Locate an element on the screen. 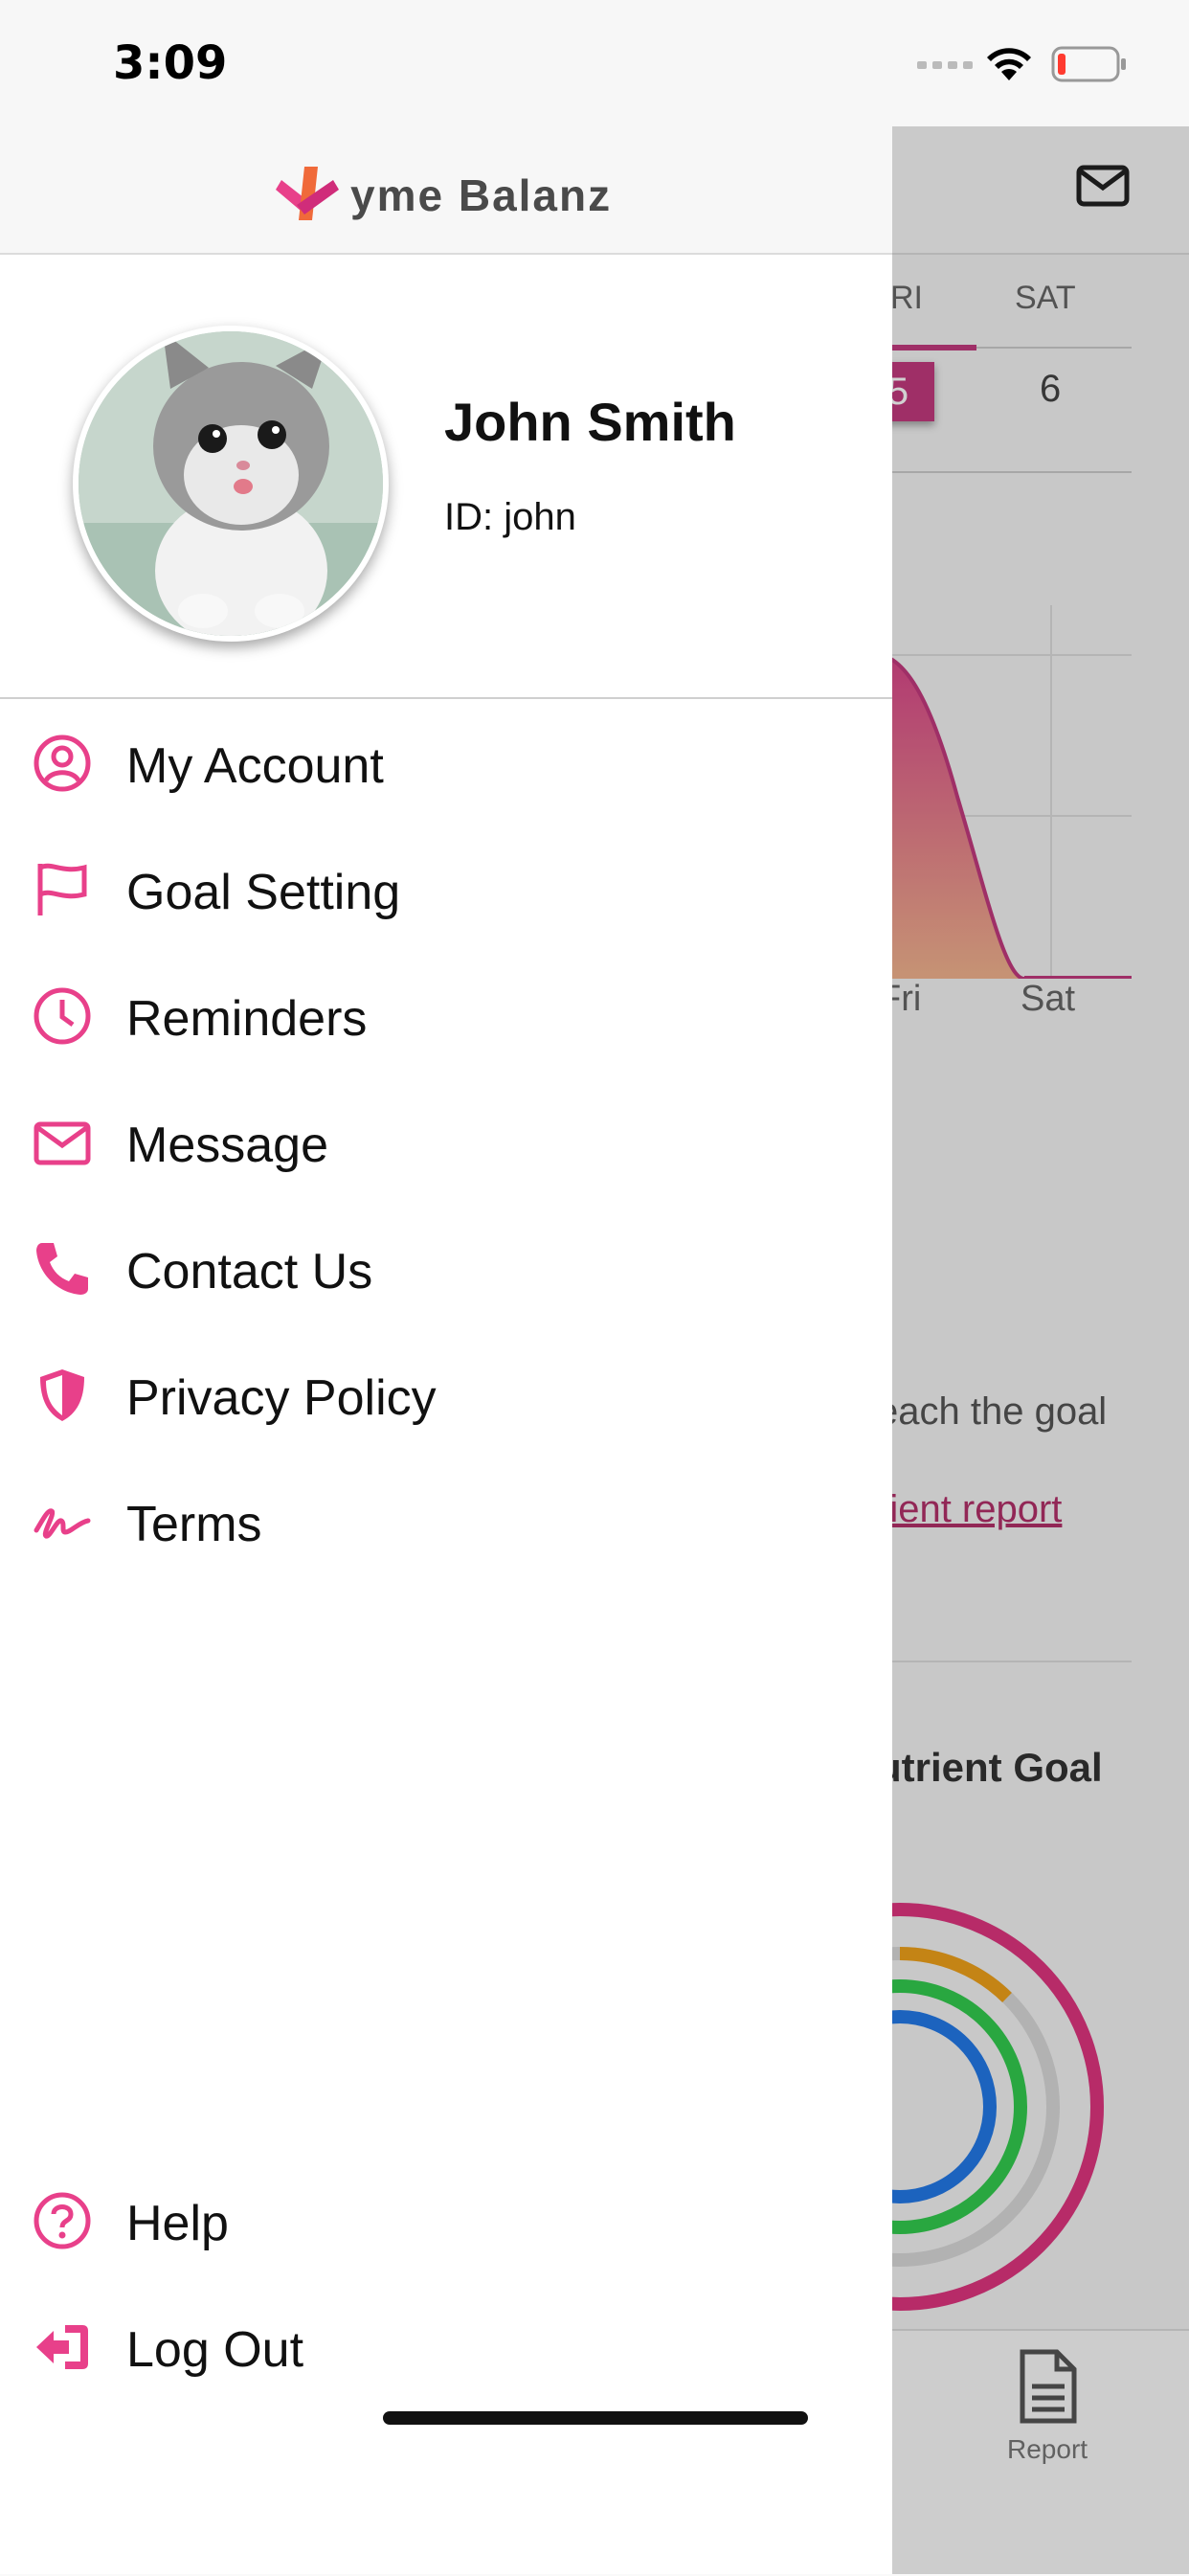  kitten-avatar-image is located at coordinates (231, 483).